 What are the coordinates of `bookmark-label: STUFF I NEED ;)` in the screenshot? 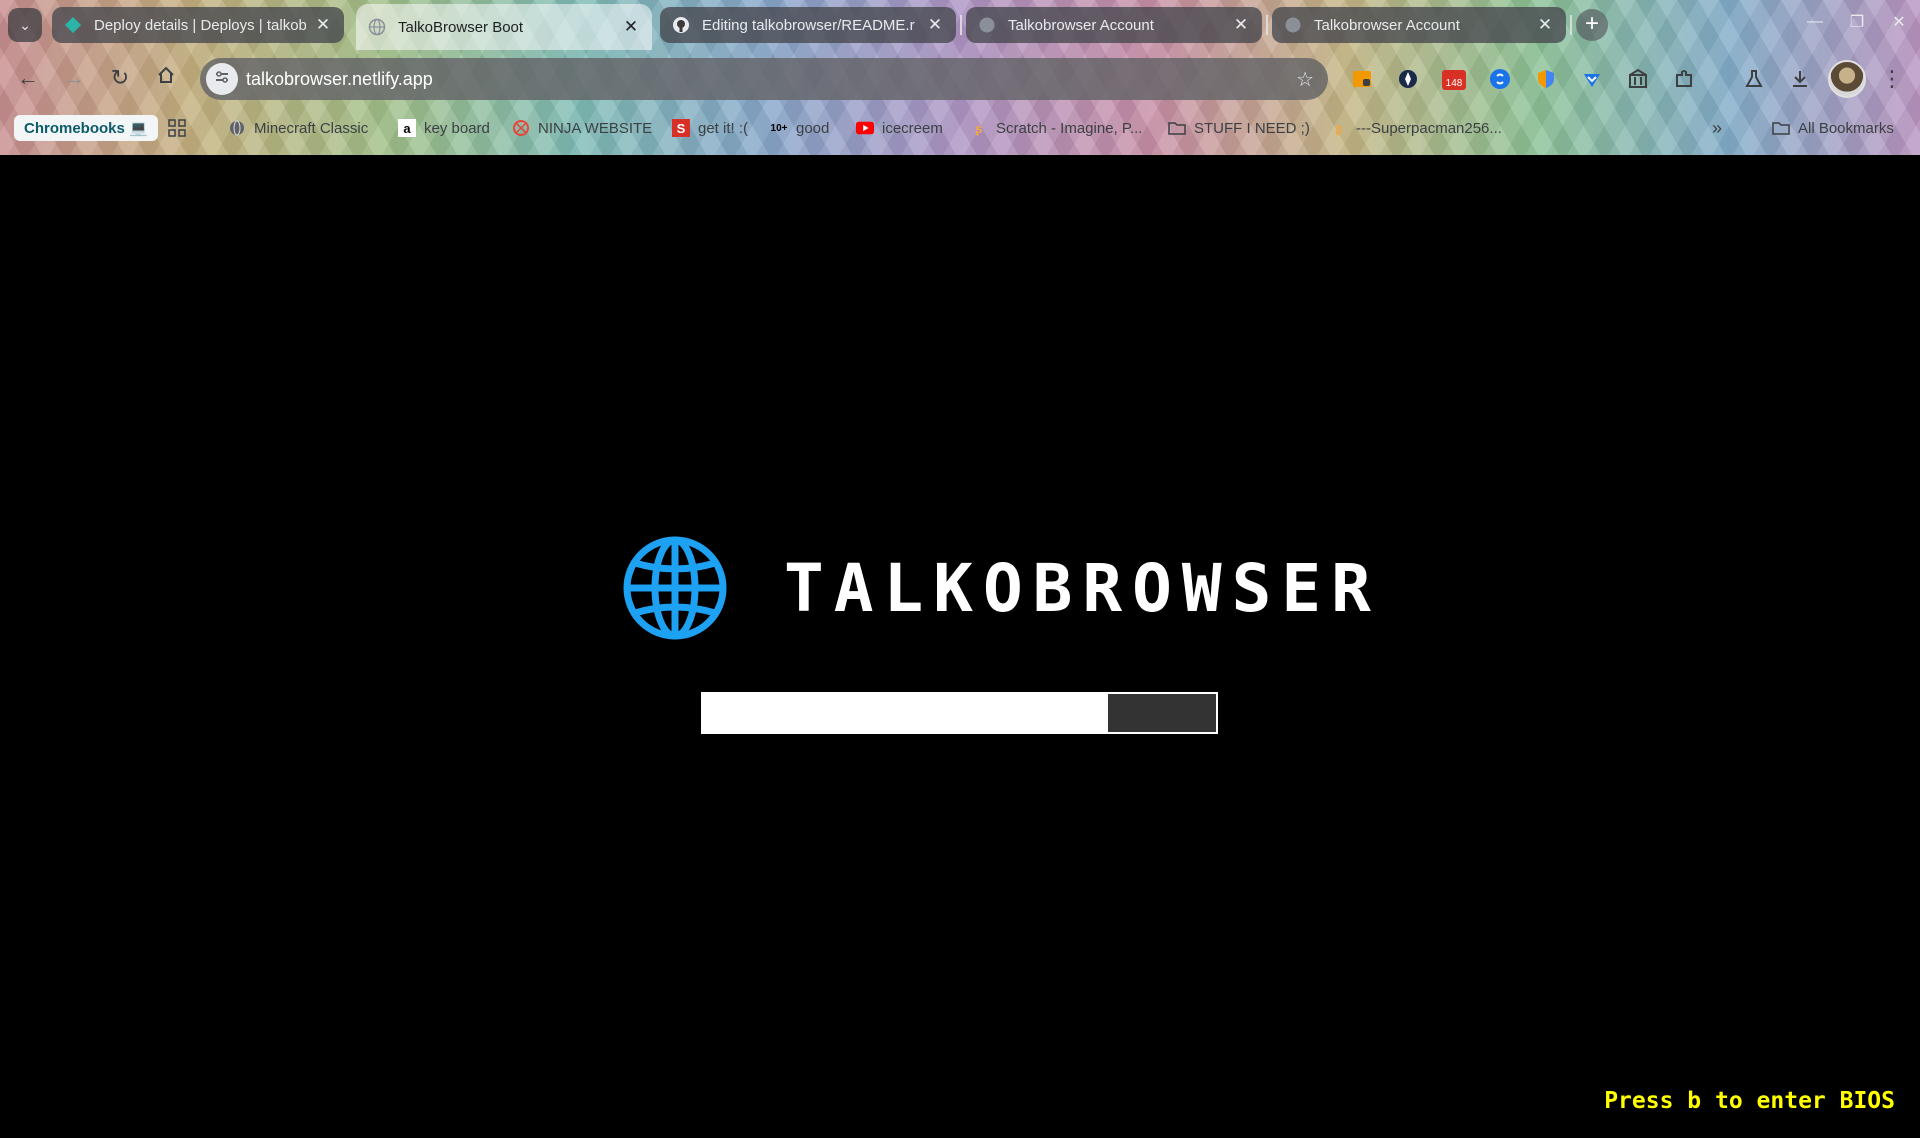 It's located at (1252, 128).